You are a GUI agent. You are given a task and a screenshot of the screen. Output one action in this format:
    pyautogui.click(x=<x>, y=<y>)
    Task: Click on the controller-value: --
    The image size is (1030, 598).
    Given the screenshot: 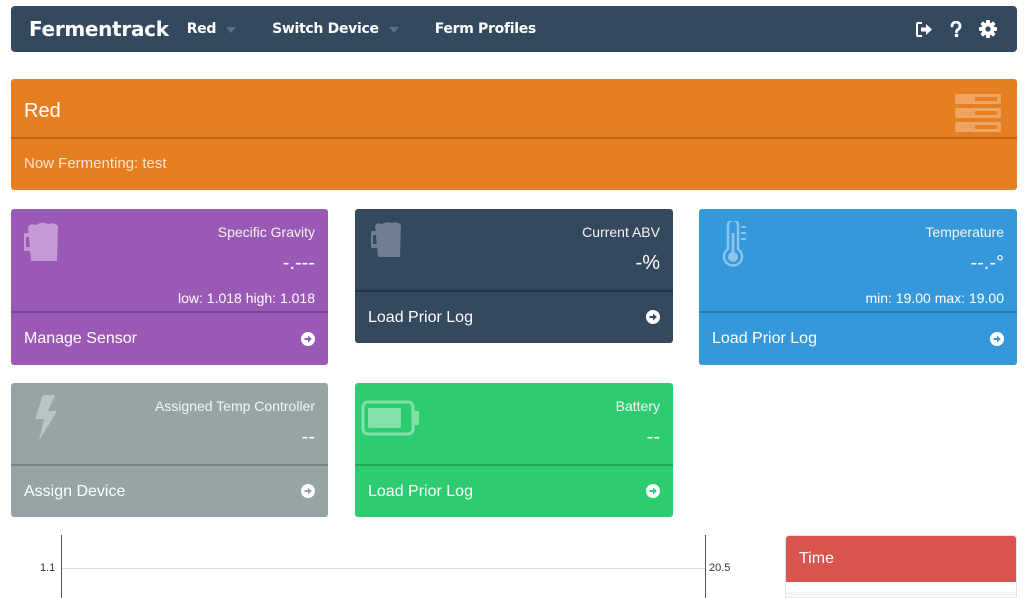 What is the action you would take?
    pyautogui.click(x=308, y=437)
    